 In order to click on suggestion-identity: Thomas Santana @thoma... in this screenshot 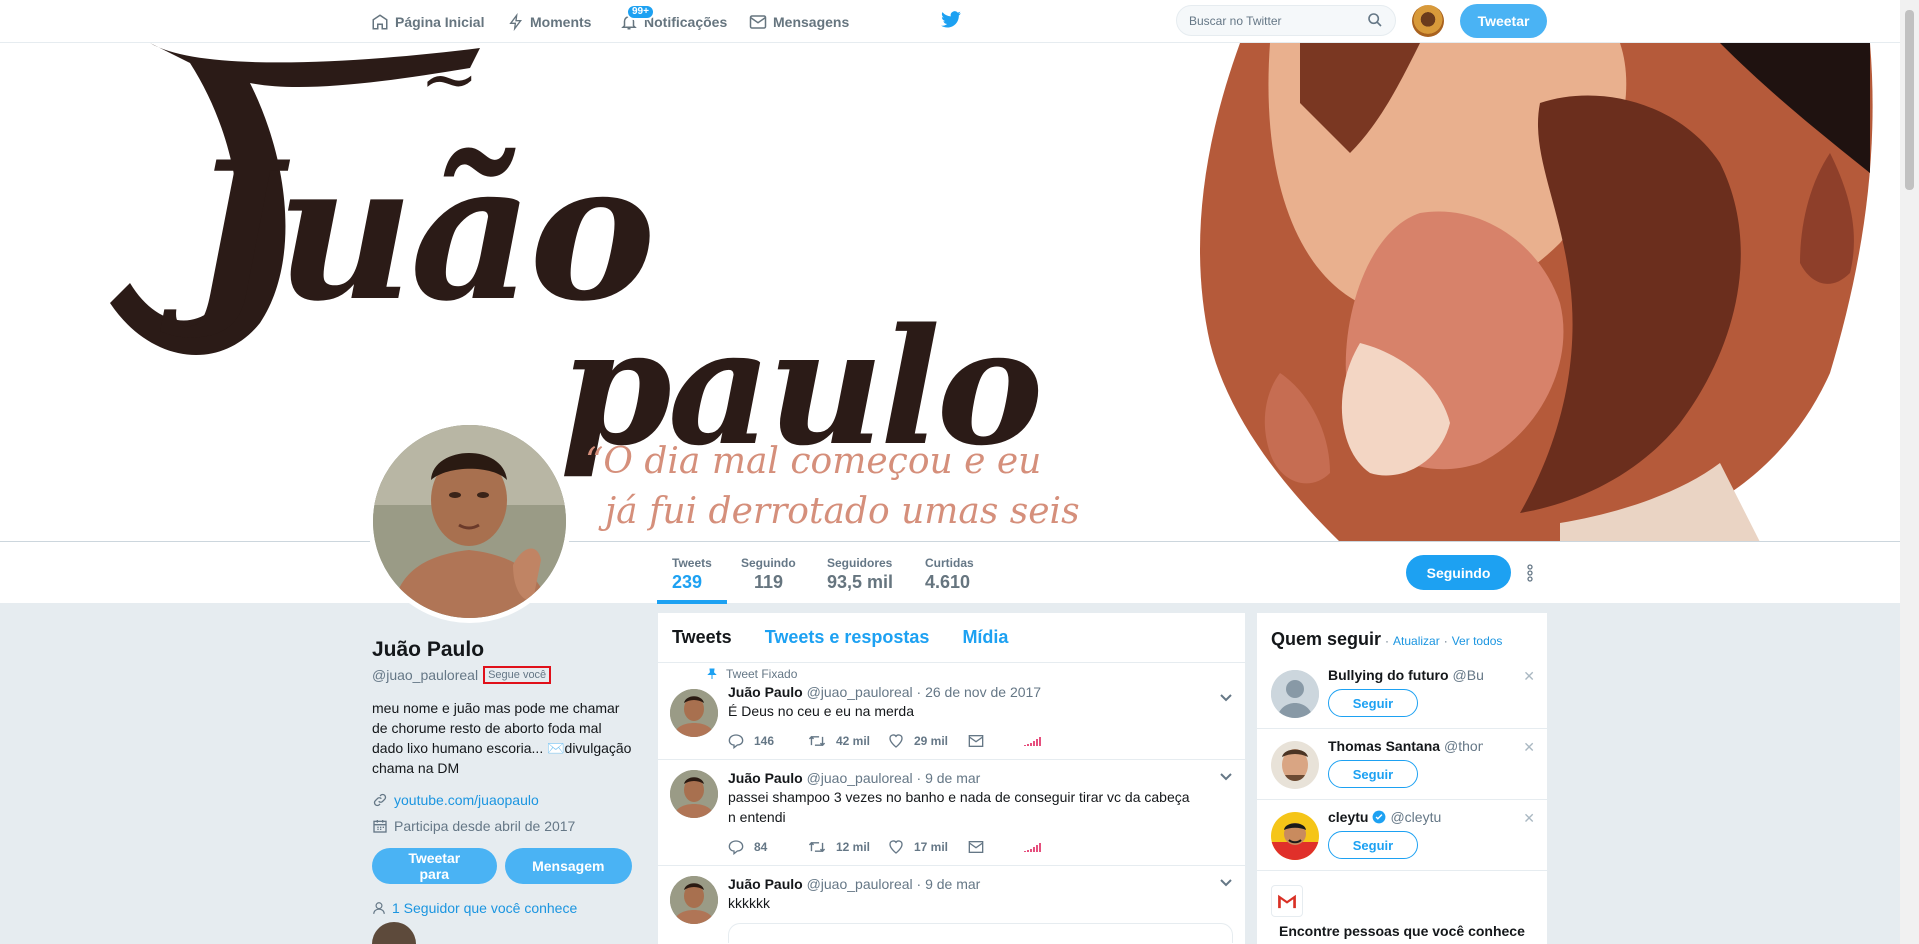, I will do `click(1405, 746)`.